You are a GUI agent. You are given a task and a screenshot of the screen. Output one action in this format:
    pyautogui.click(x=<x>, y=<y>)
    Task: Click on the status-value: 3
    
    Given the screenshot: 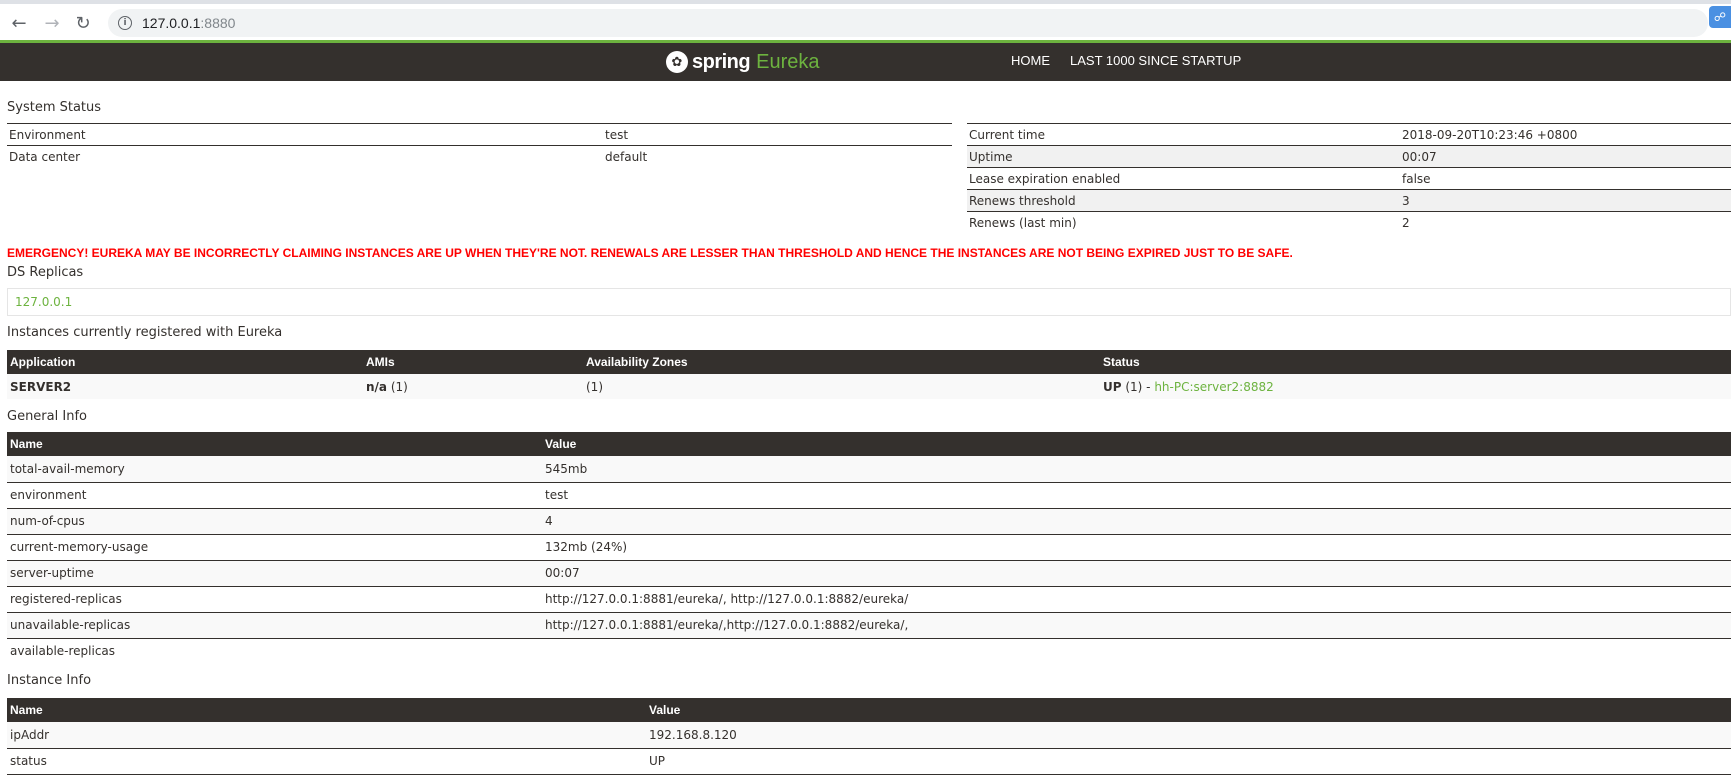 What is the action you would take?
    pyautogui.click(x=1565, y=200)
    